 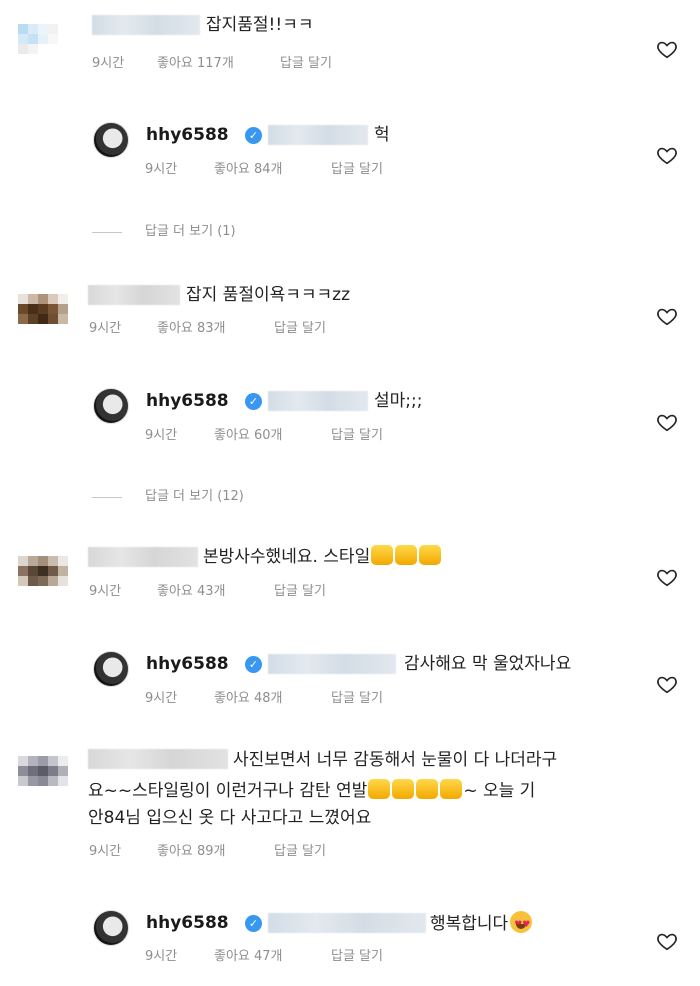 I want to click on likes-count: 좋아요 89개, so click(x=191, y=852).